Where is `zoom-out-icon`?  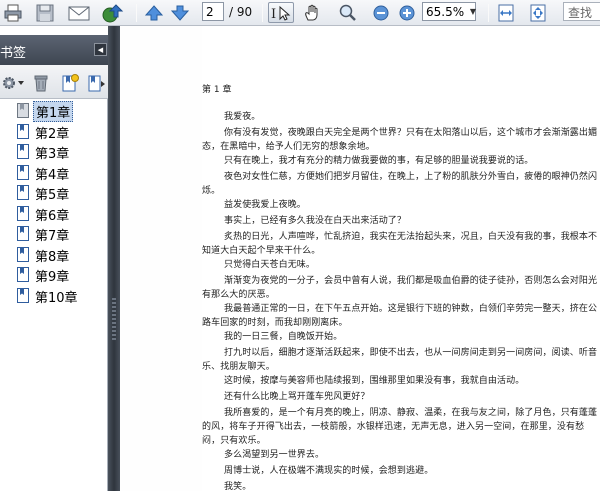
zoom-out-icon is located at coordinates (381, 12).